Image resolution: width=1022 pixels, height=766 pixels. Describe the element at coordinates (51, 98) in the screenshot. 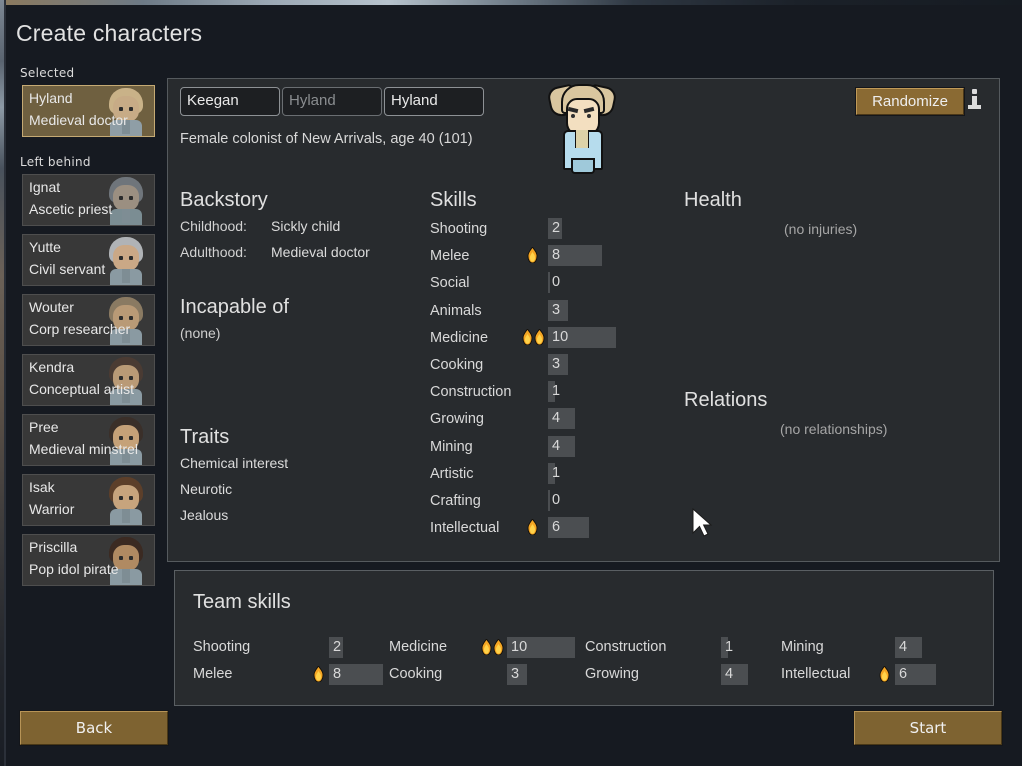

I see `pawn-name: Hyland` at that location.